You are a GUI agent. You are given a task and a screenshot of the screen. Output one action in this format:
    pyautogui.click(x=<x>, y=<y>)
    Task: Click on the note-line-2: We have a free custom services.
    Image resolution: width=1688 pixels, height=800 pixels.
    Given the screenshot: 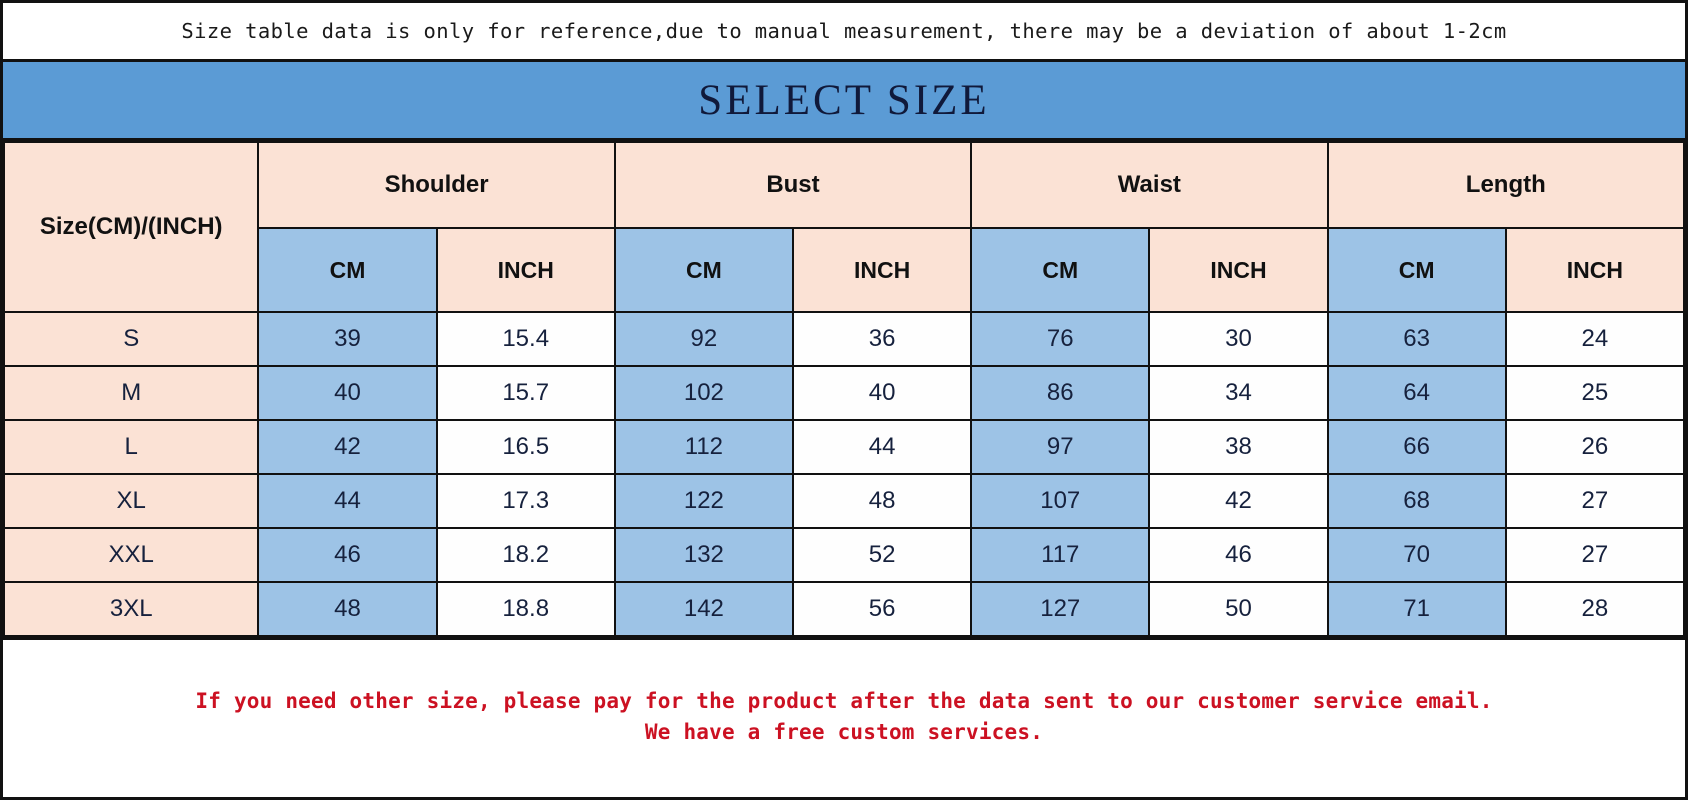 What is the action you would take?
    pyautogui.click(x=844, y=731)
    